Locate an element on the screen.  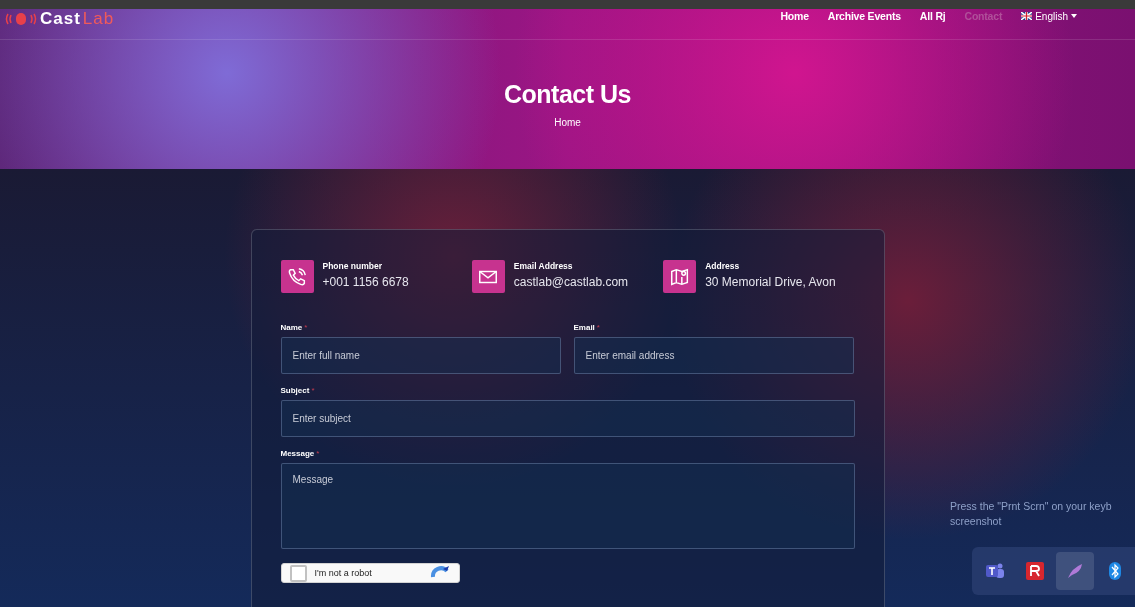
contact-label: Phone number is located at coordinates (352, 266).